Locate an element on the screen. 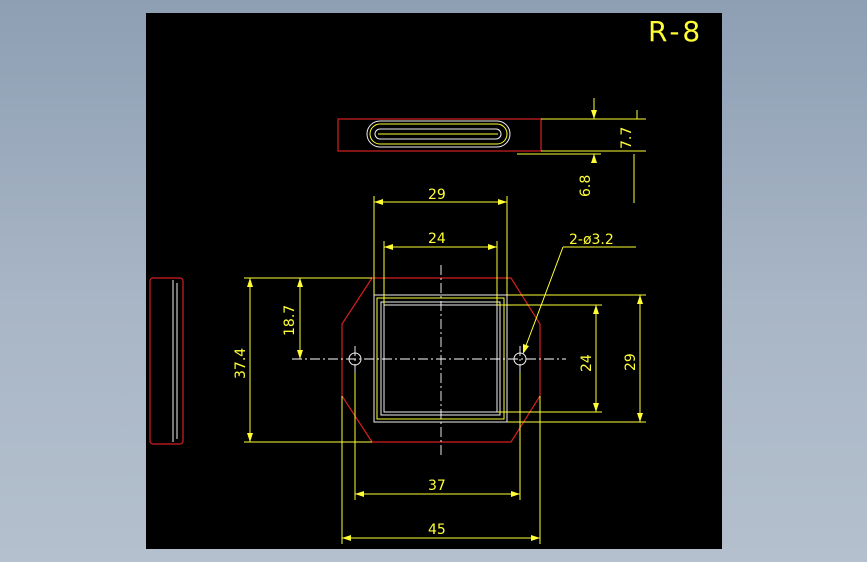 Image resolution: width=867 pixels, height=562 pixels. dim-18-7: 18.7 is located at coordinates (290, 320).